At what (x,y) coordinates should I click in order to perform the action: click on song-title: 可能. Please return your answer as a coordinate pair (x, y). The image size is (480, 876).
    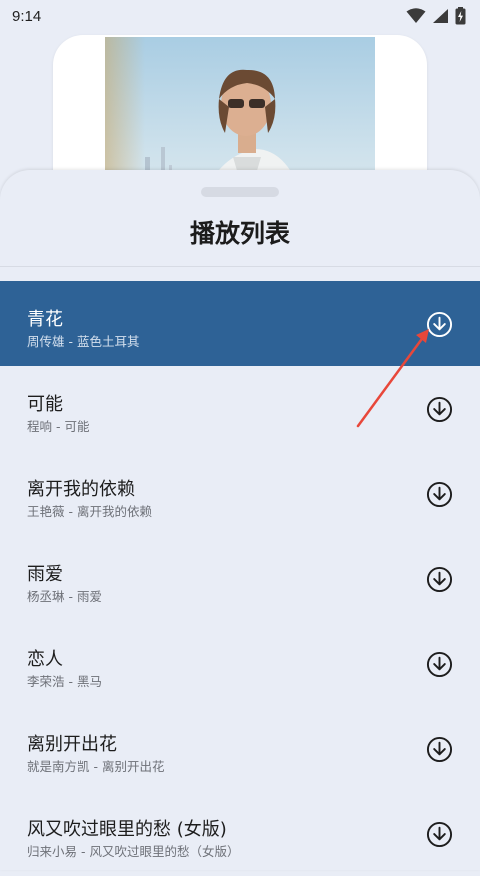
    Looking at the image, I should click on (45, 404).